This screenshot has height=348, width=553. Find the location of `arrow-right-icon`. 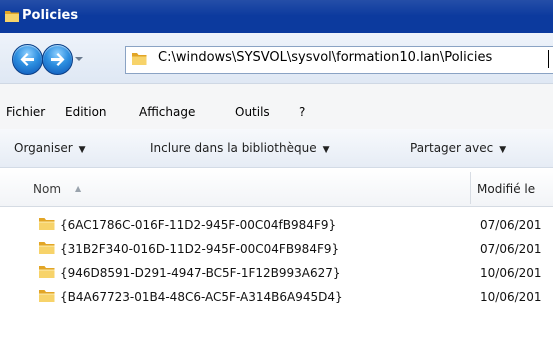

arrow-right-icon is located at coordinates (58, 59).